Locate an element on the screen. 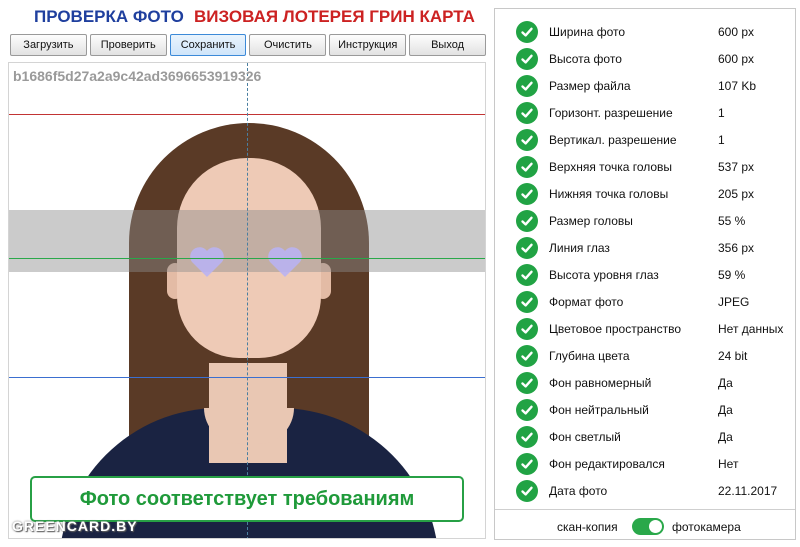 This screenshot has width=800, height=547. app-subtitle: ВИЗОВАЯ ЛОТЕРЕЯ ГРИН КАРТА is located at coordinates (334, 16).